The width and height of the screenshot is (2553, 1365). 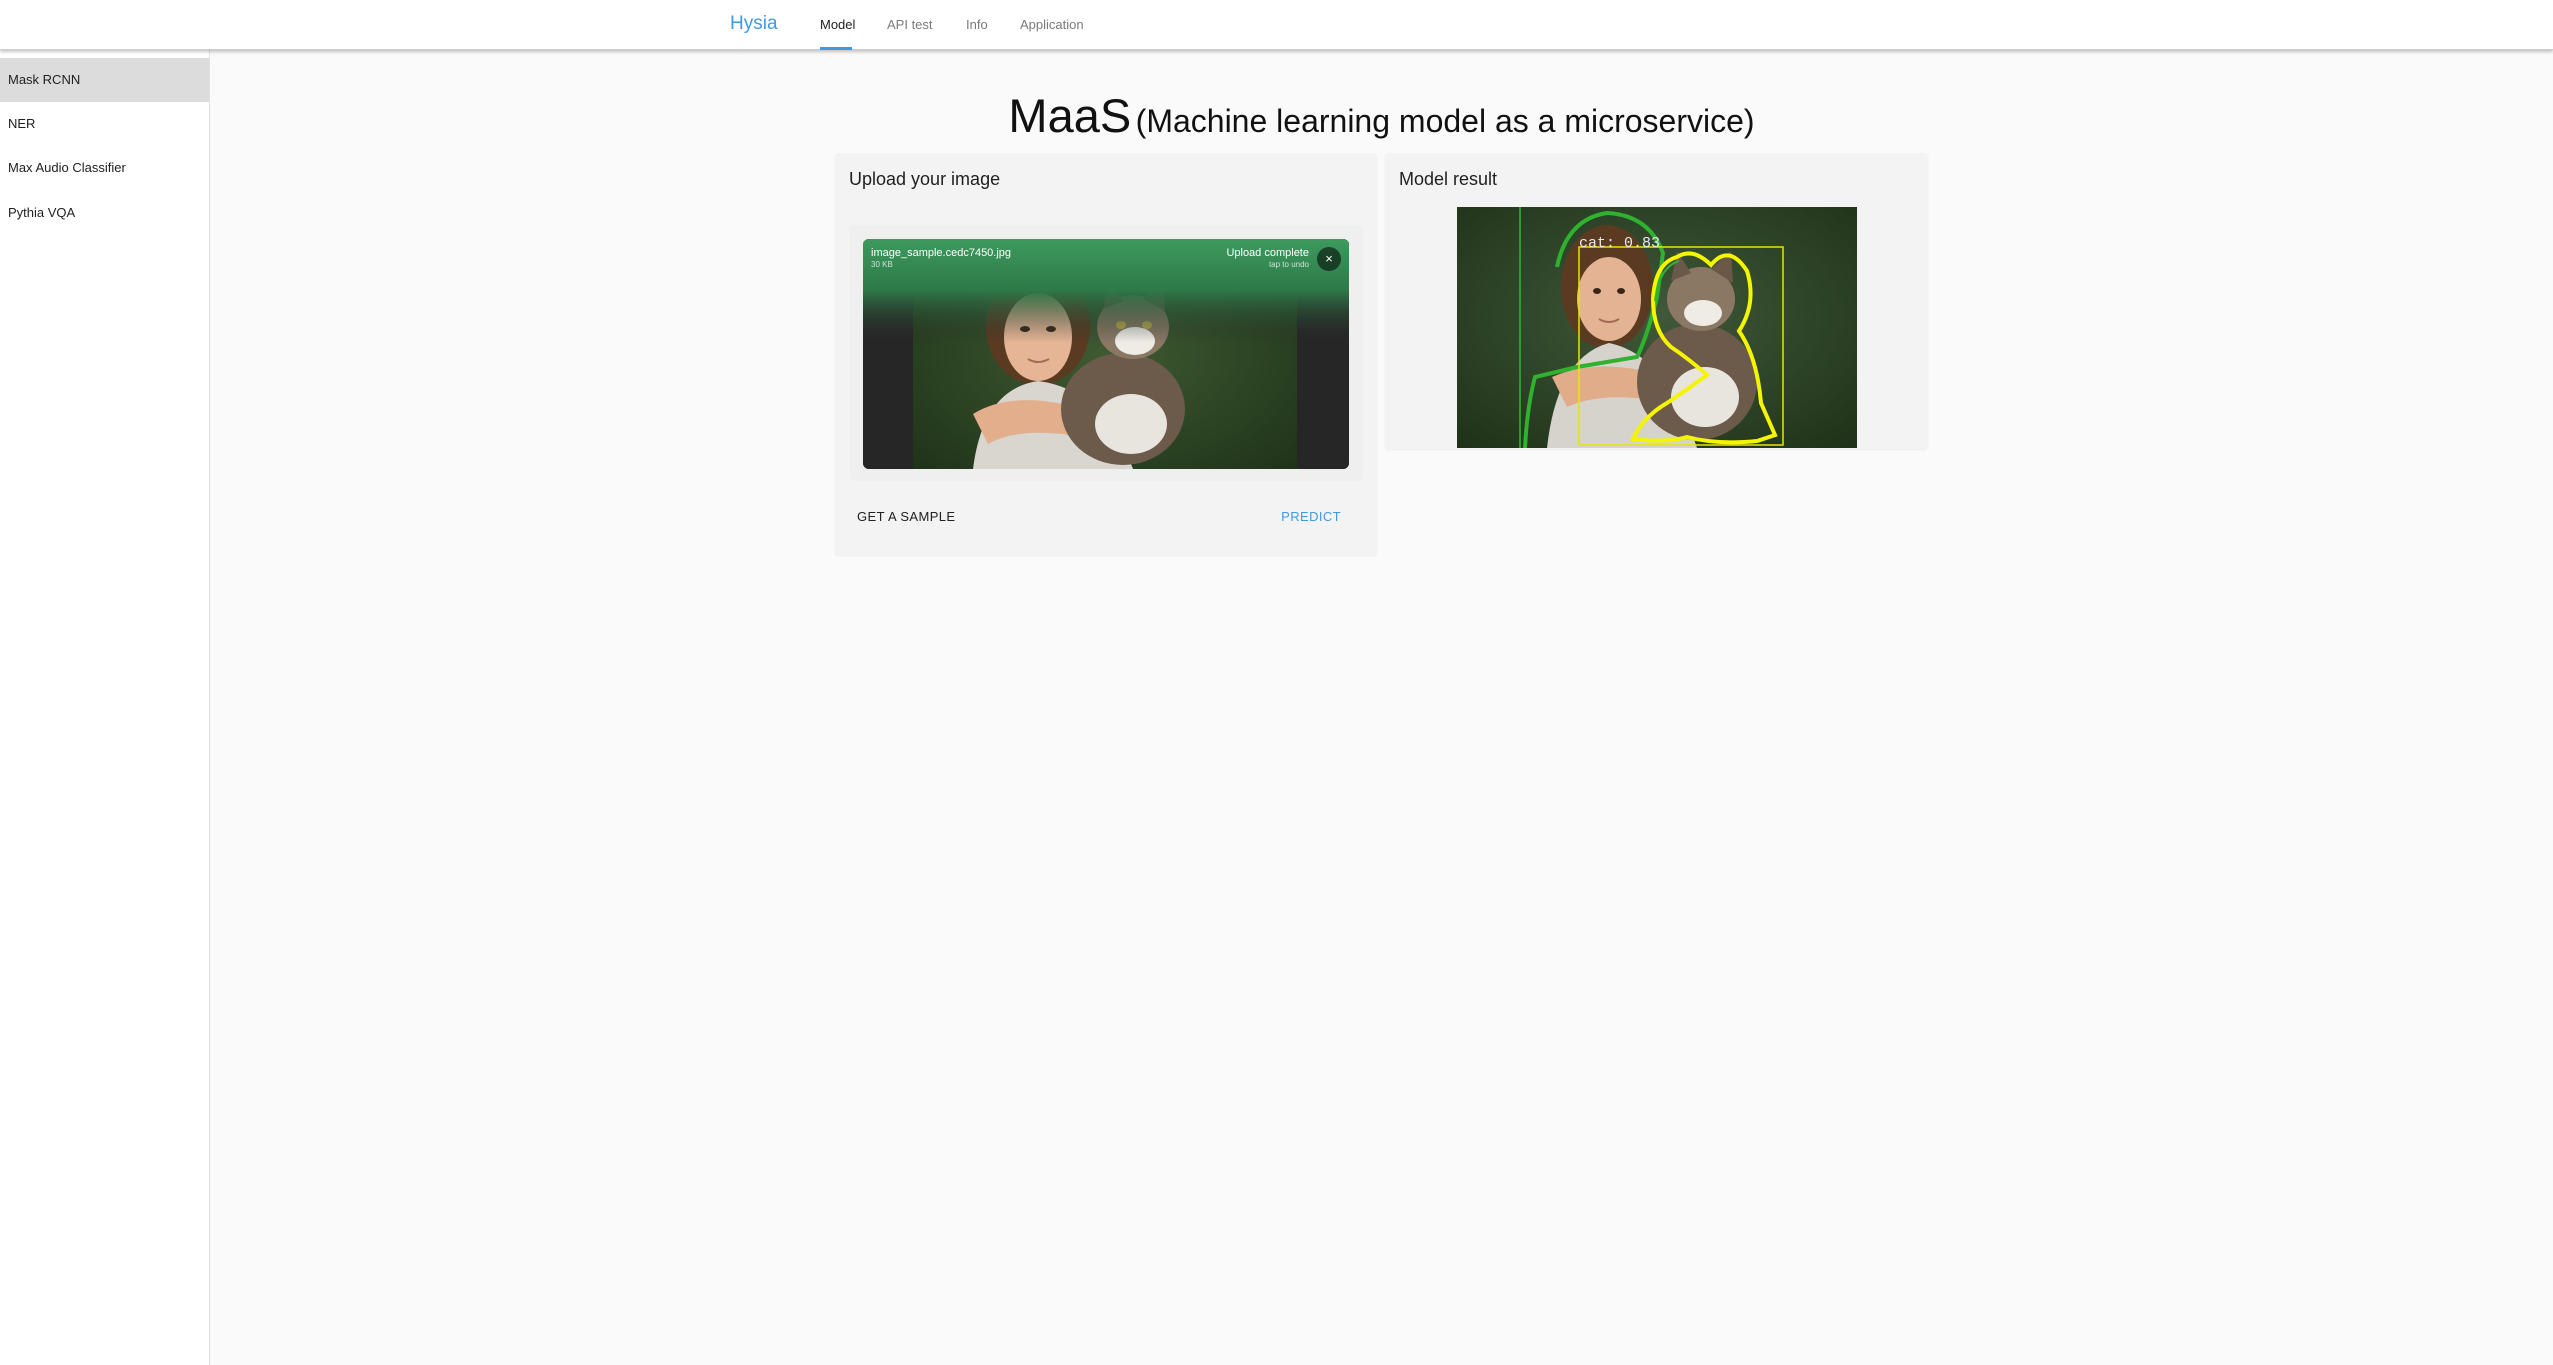 What do you see at coordinates (925, 179) in the screenshot?
I see `upload-card-title: Upload your image` at bounding box center [925, 179].